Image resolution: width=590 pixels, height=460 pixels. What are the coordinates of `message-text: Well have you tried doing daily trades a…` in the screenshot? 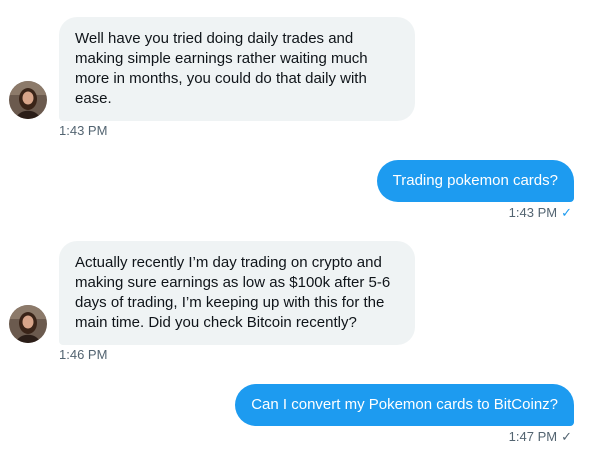 It's located at (221, 68).